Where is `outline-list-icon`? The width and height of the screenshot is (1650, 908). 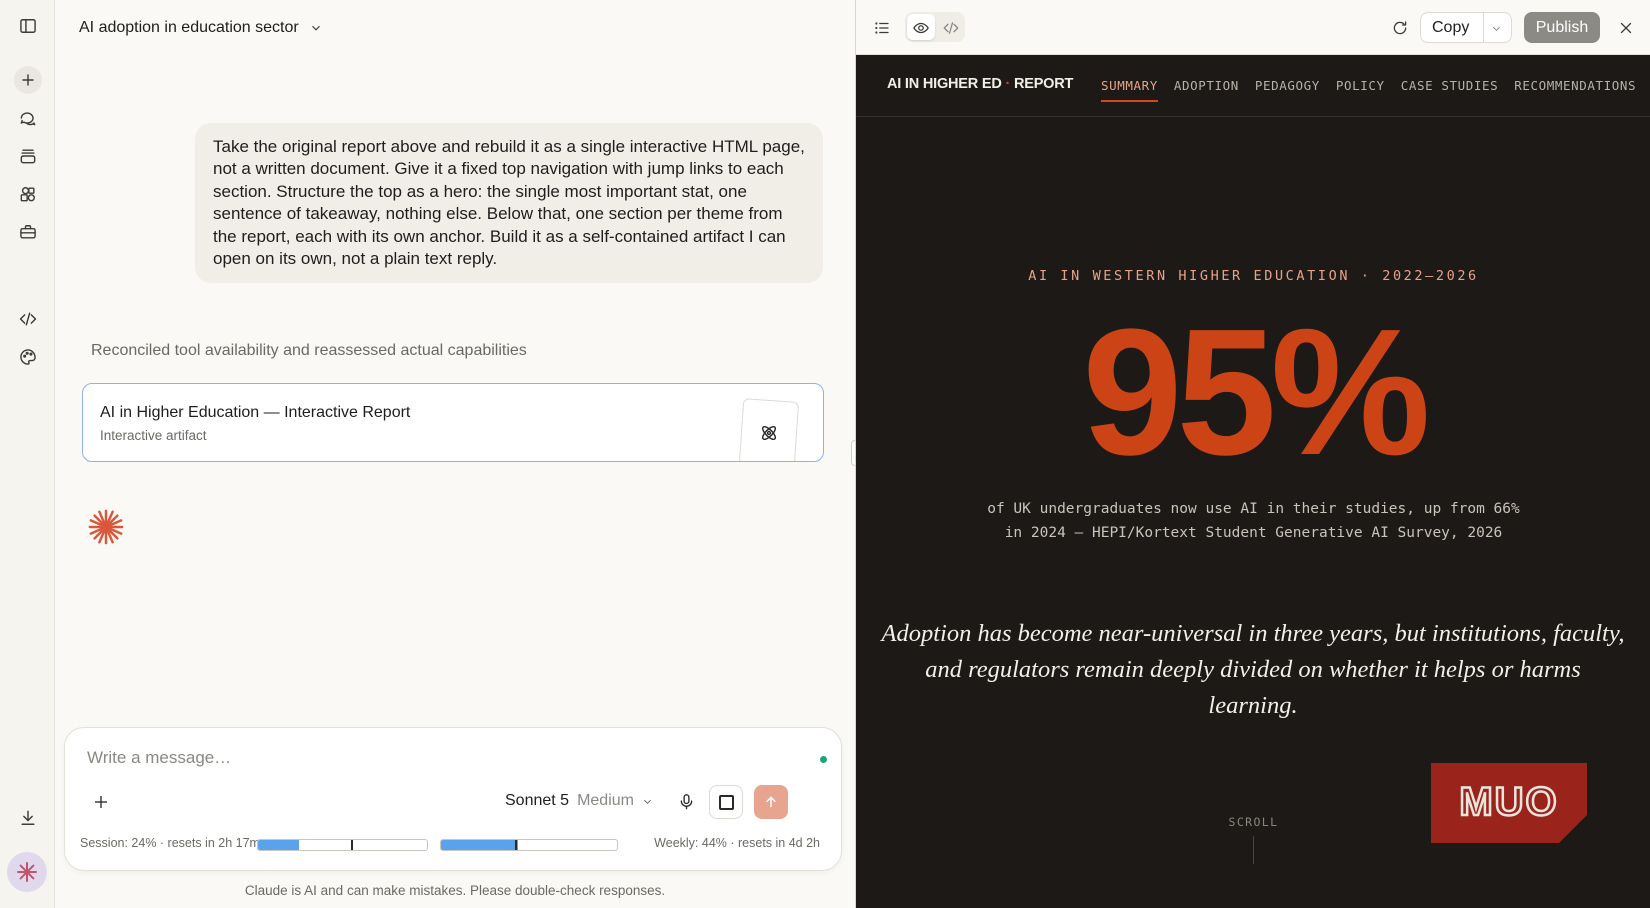 outline-list-icon is located at coordinates (882, 28).